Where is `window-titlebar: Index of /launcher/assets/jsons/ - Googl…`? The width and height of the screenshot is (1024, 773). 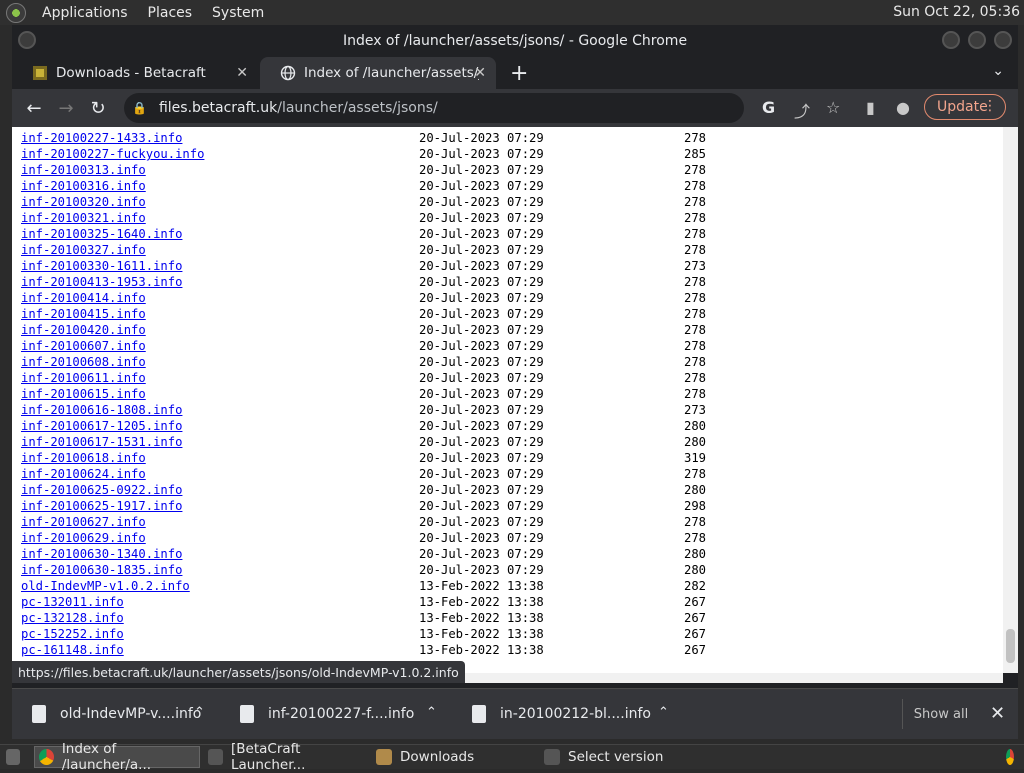 window-titlebar: Index of /launcher/assets/jsons/ - Googl… is located at coordinates (515, 41).